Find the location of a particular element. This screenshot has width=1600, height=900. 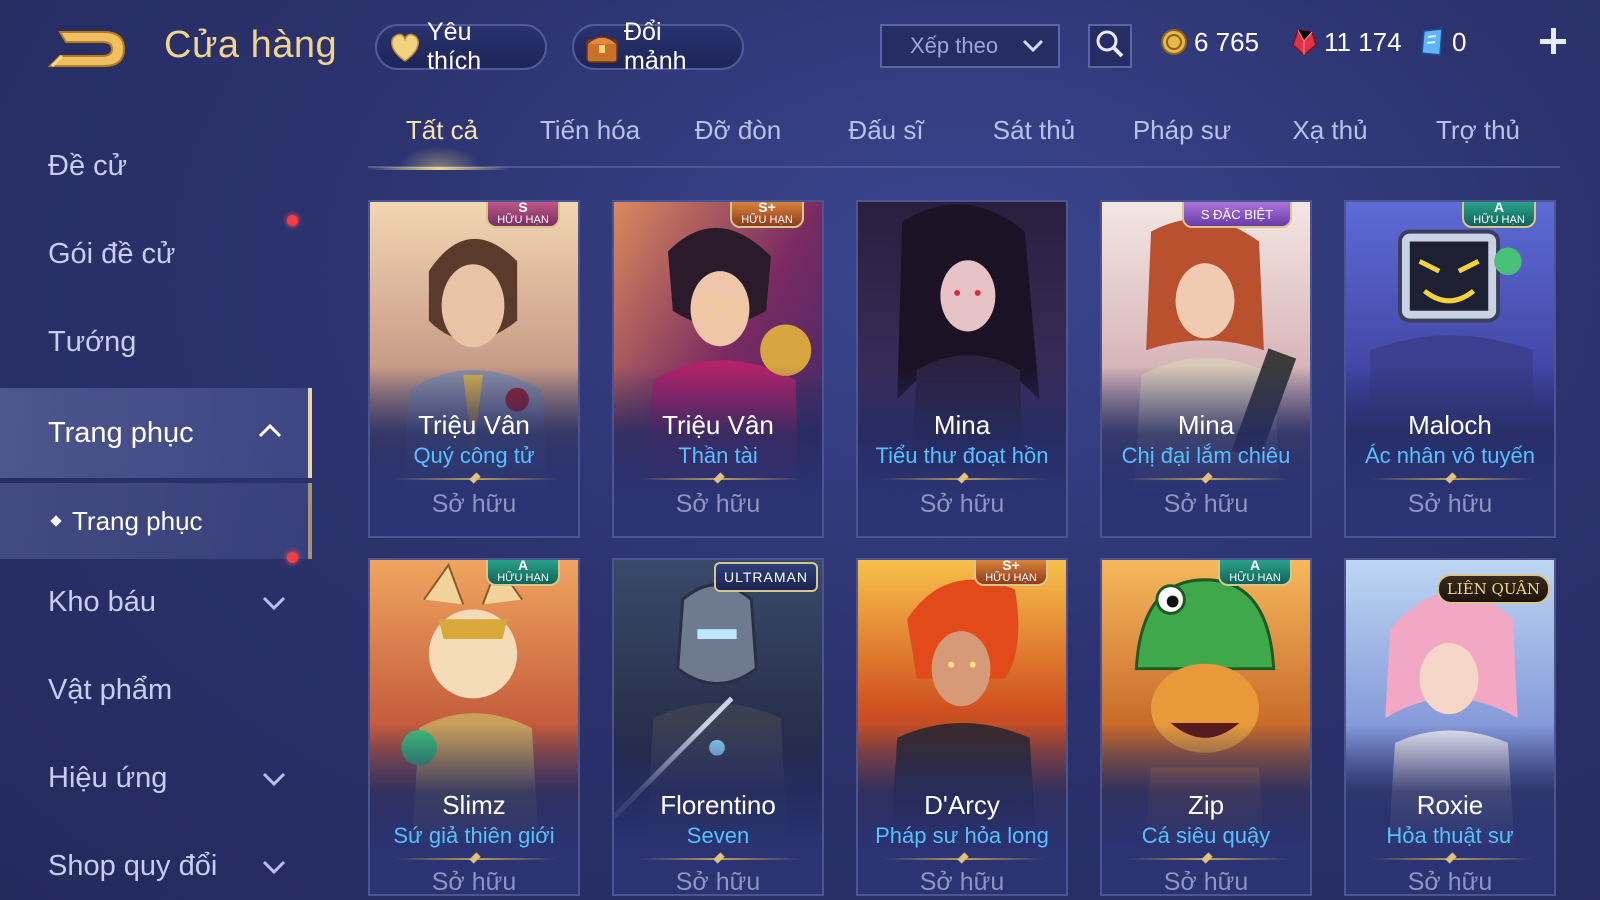

sidebar-item-label: Gói đề cử is located at coordinates (112, 253).